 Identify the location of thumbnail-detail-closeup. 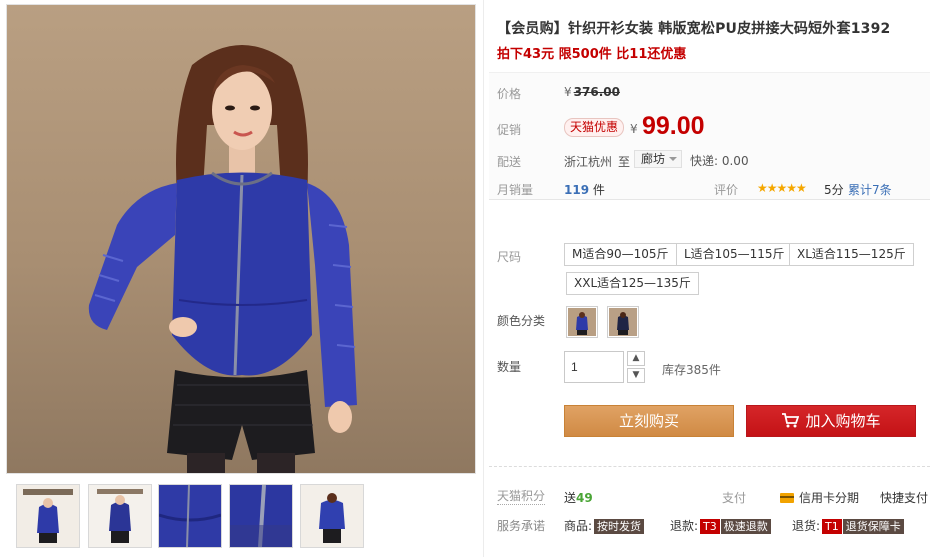
(190, 516).